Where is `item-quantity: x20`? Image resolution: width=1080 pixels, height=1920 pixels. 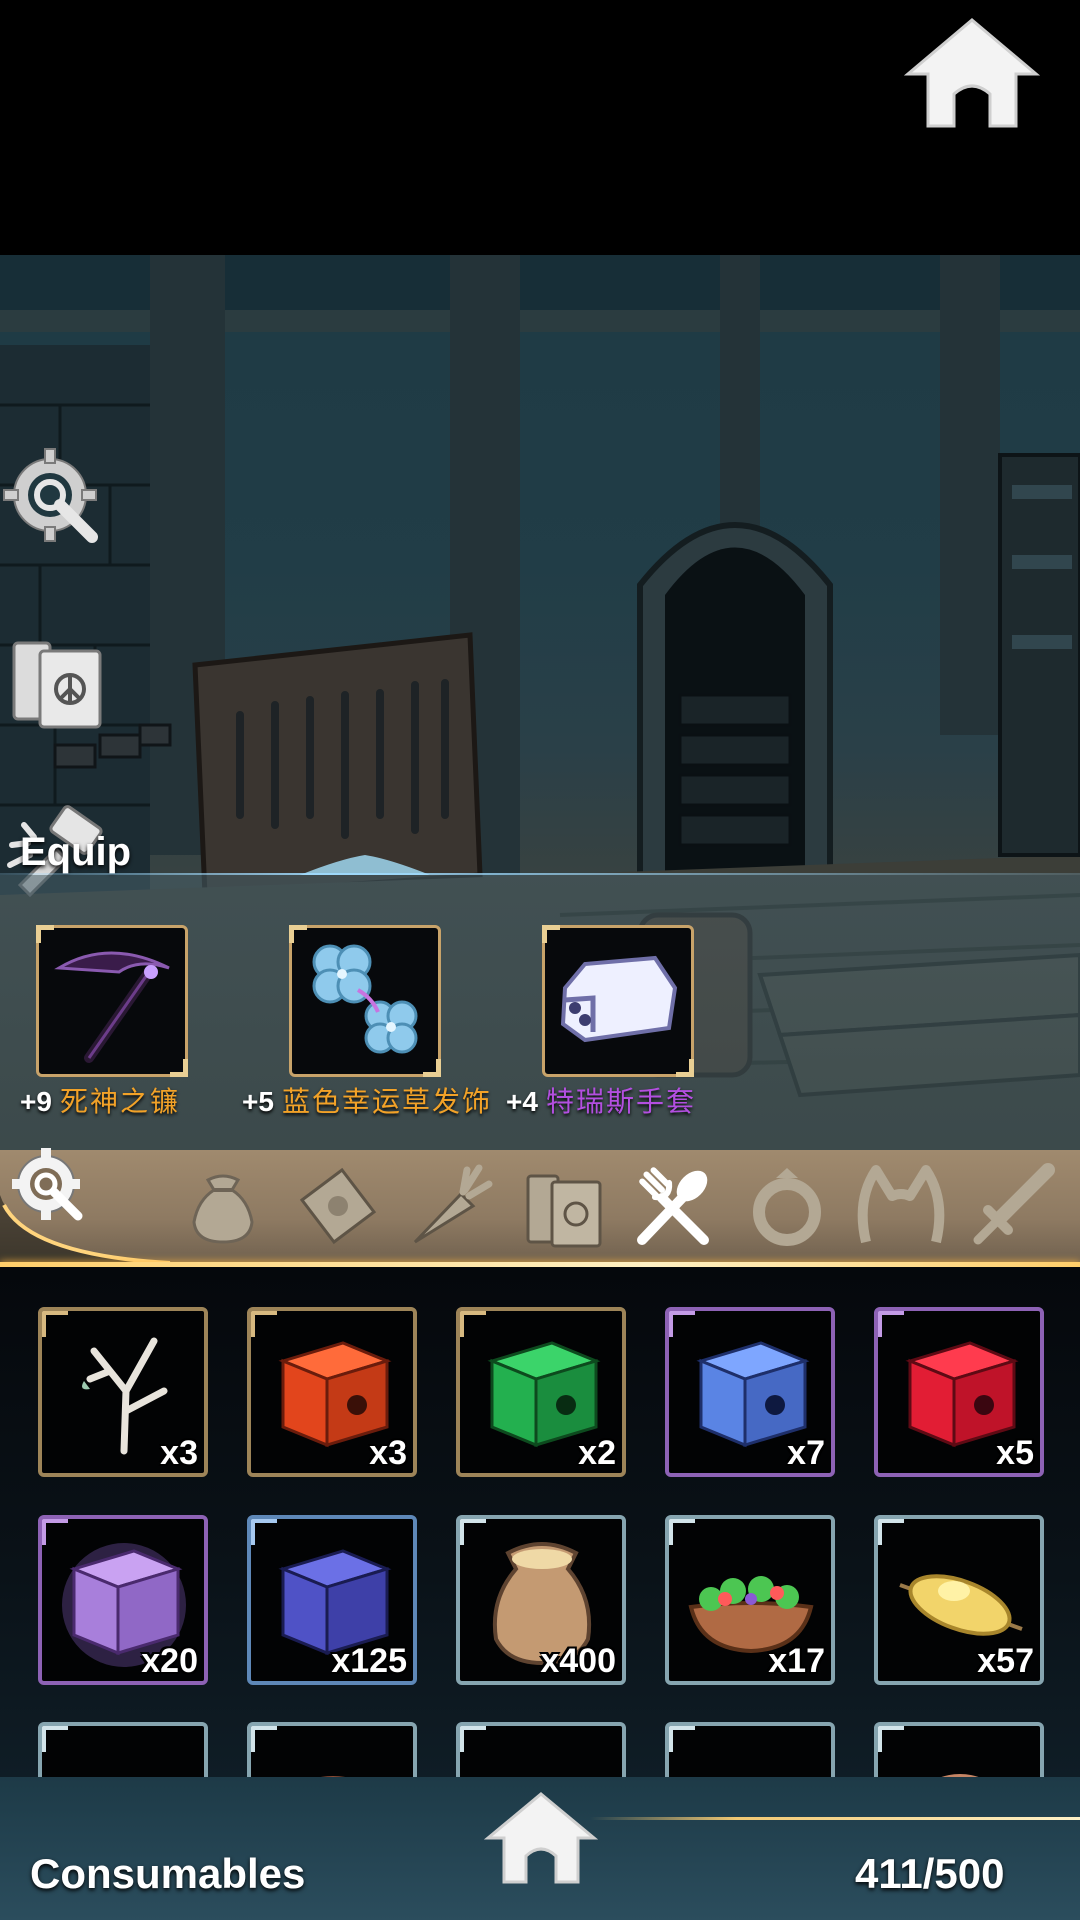 item-quantity: x20 is located at coordinates (169, 1661).